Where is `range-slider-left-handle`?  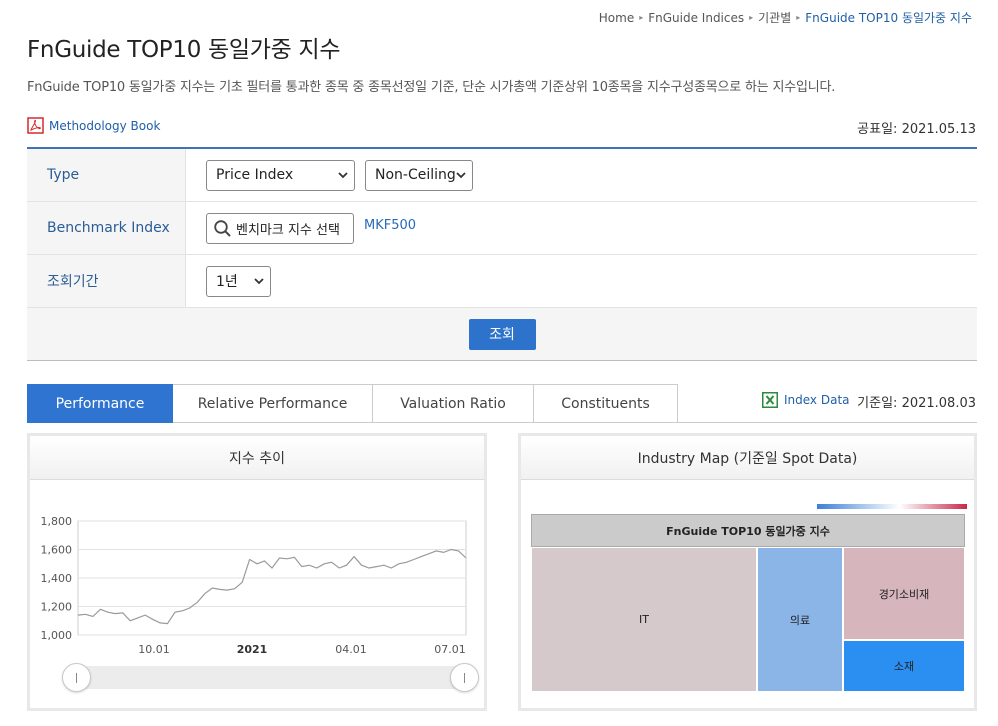
range-slider-left-handle is located at coordinates (76, 677).